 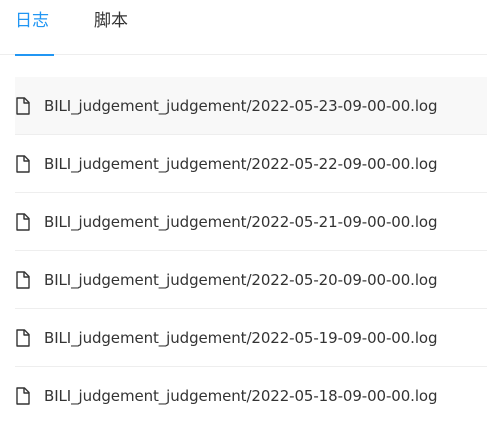 I want to click on tab-scripts: 脚本, so click(x=114, y=27).